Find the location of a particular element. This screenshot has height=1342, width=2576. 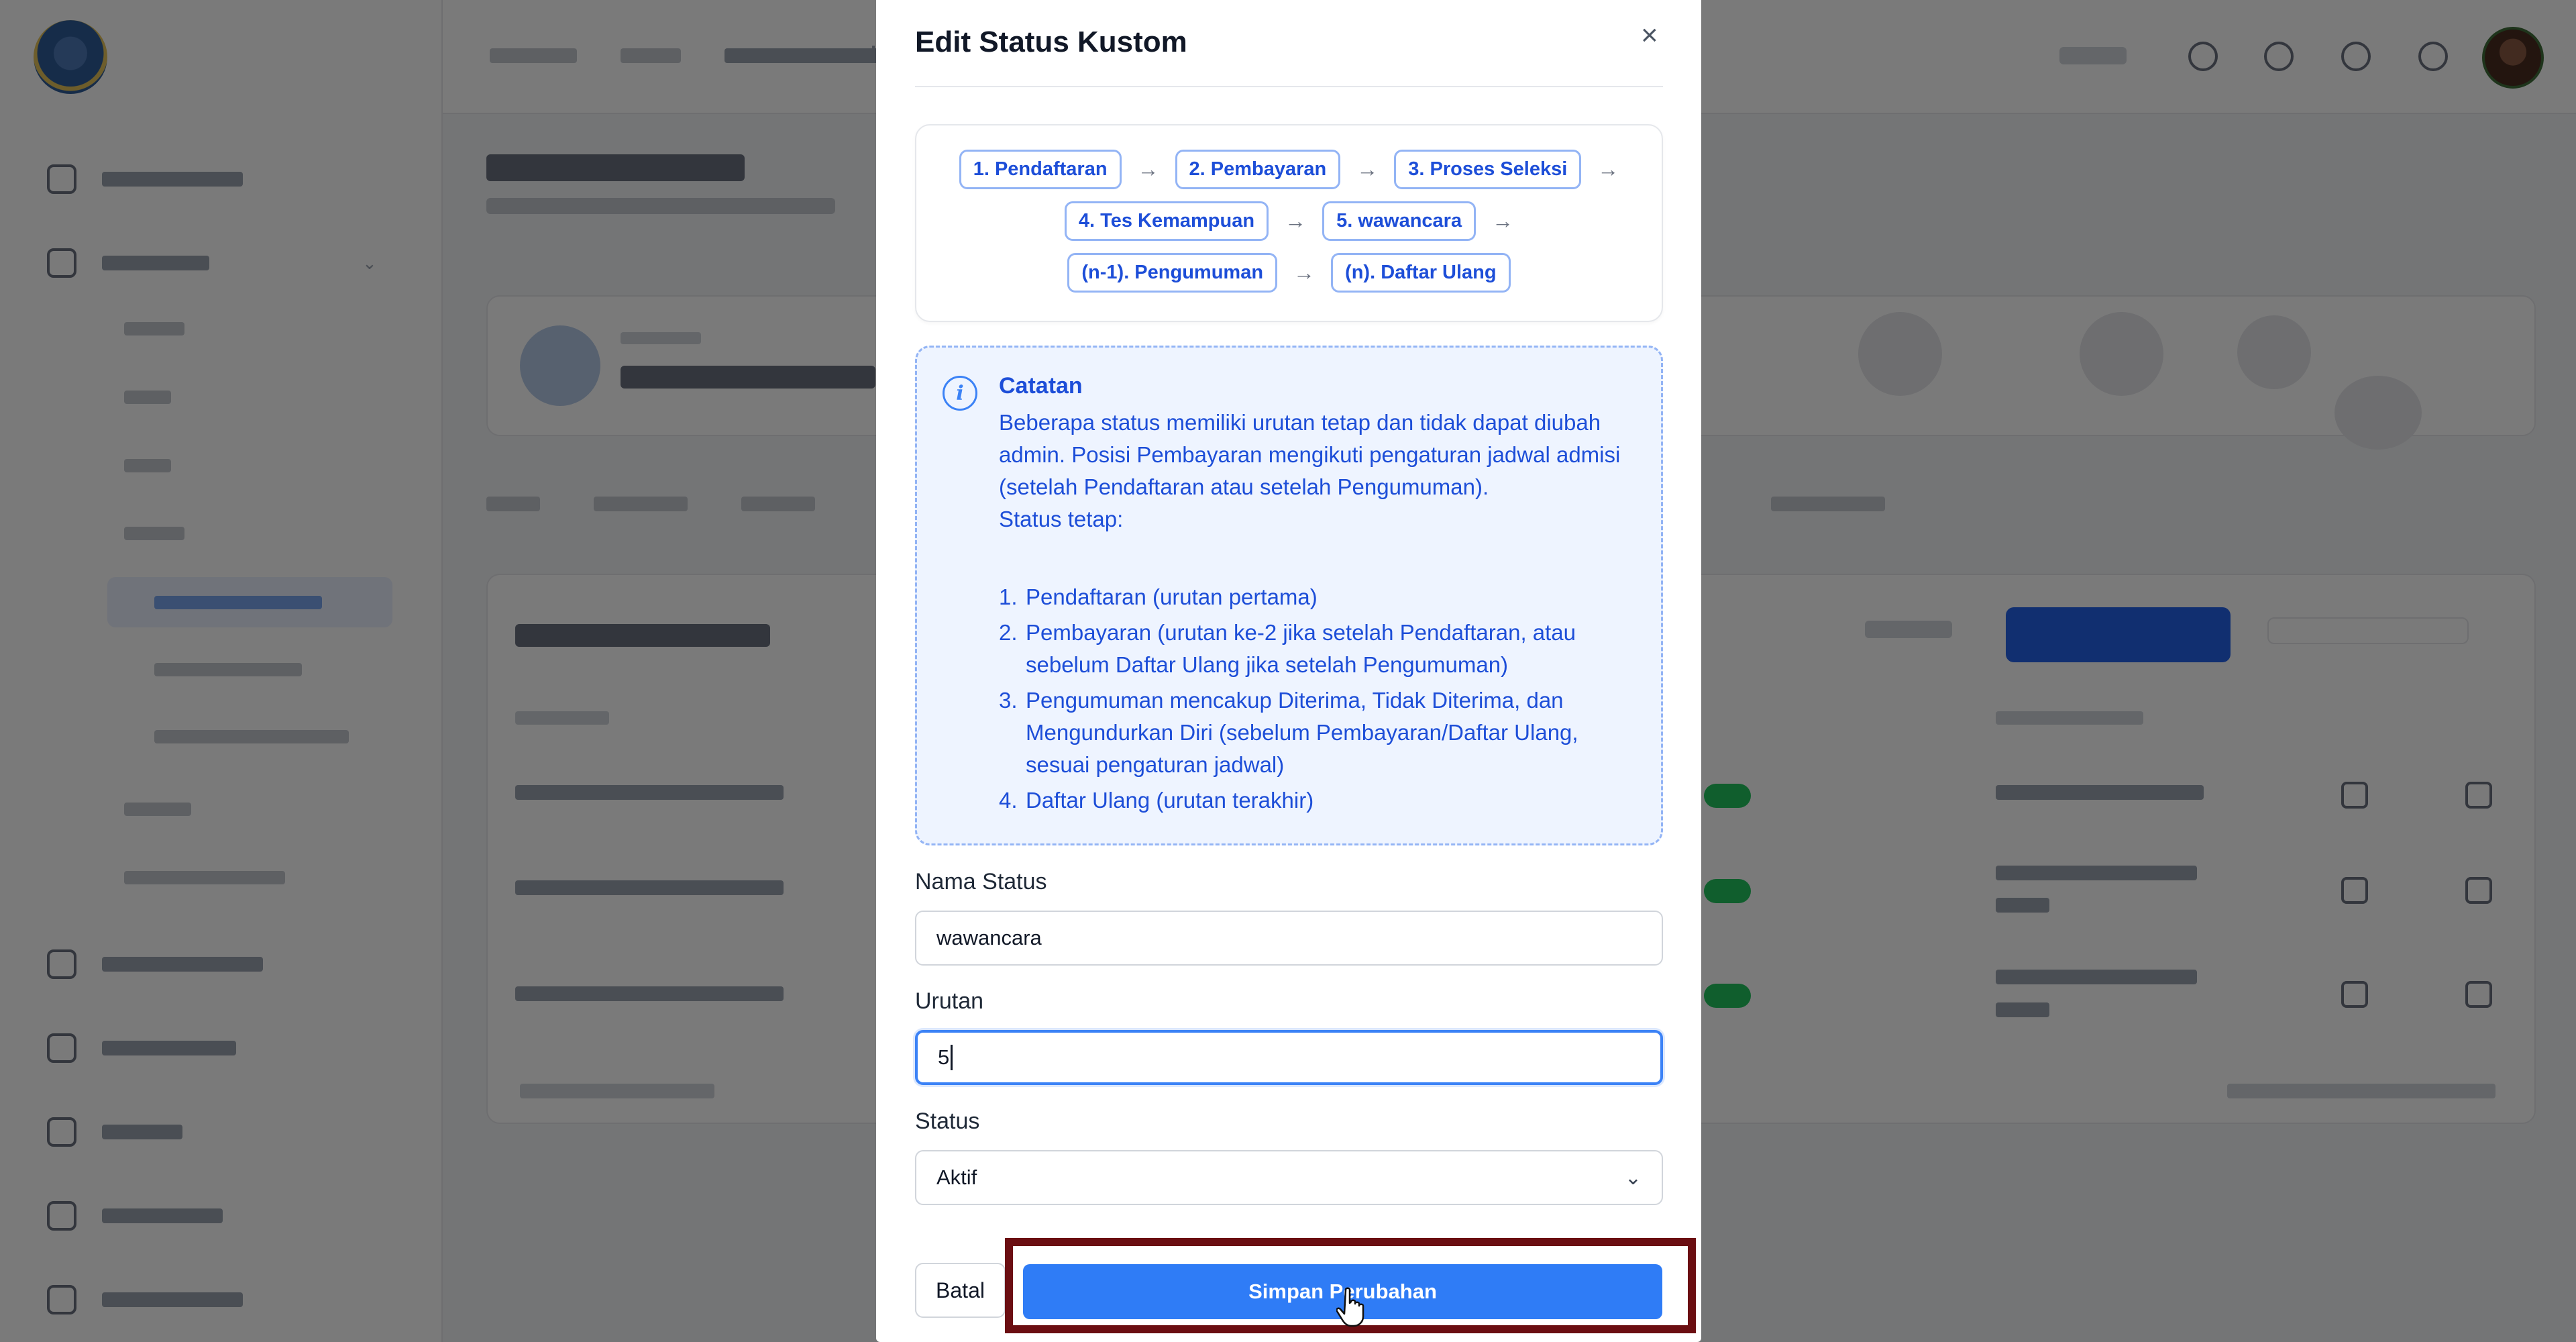

flow-step-chip: 1. Pendaftaran is located at coordinates (1040, 169).